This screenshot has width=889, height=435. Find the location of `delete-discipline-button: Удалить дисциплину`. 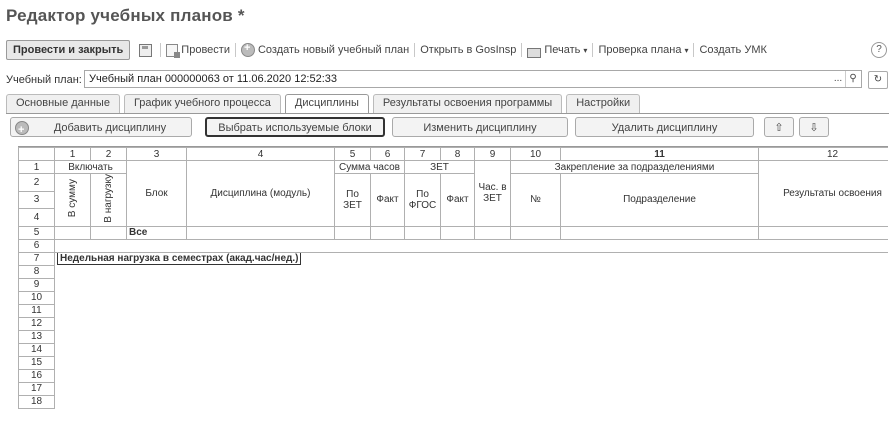

delete-discipline-button: Удалить дисциплину is located at coordinates (664, 127).